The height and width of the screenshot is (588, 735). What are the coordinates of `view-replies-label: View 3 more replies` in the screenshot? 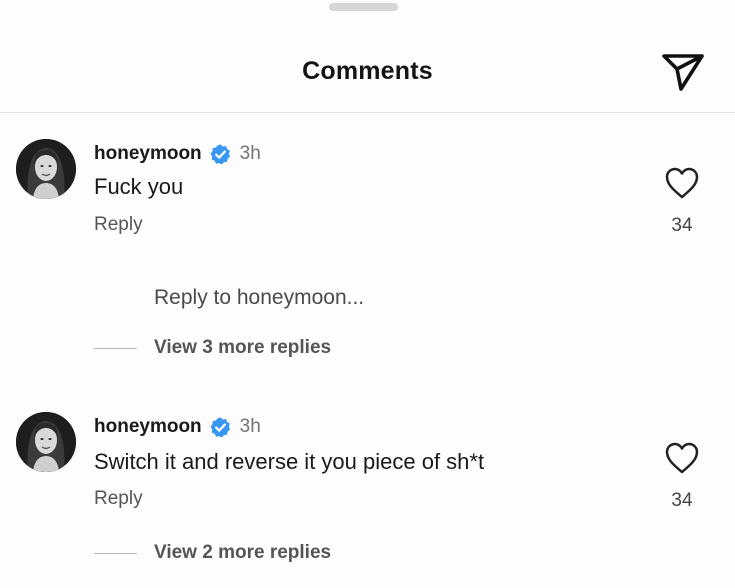 It's located at (243, 347).